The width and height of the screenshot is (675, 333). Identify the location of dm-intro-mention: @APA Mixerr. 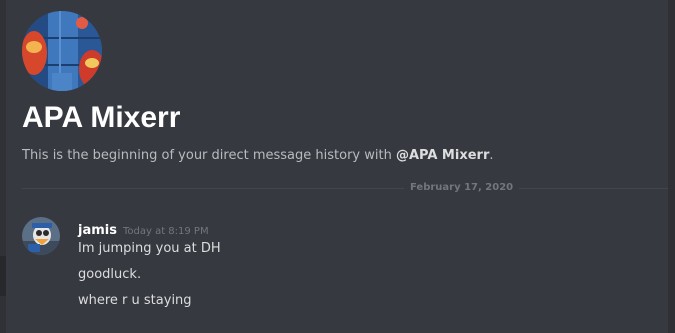
(442, 155).